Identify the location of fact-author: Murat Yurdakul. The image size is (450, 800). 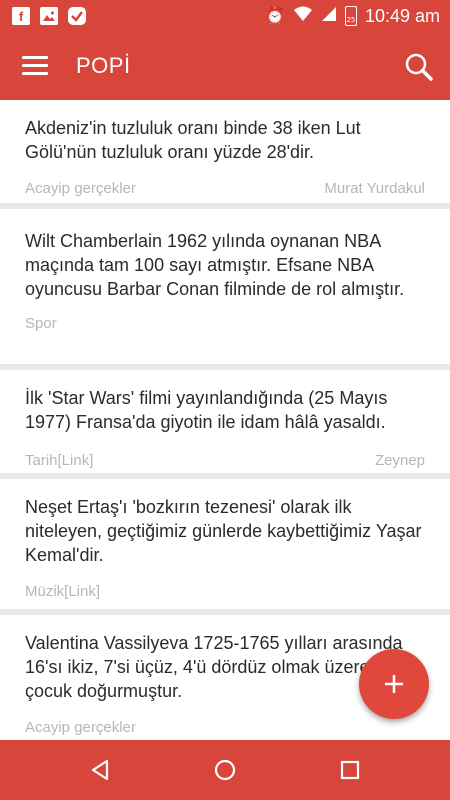
(374, 188).